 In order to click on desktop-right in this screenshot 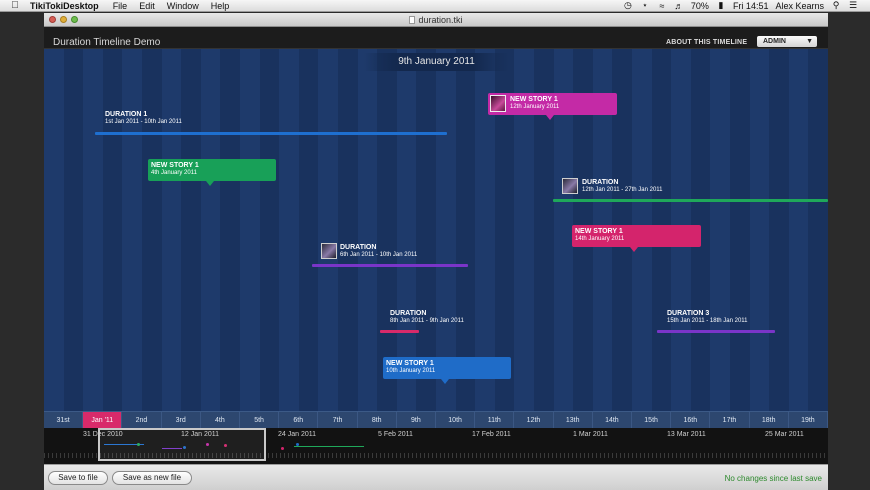, I will do `click(849, 251)`.